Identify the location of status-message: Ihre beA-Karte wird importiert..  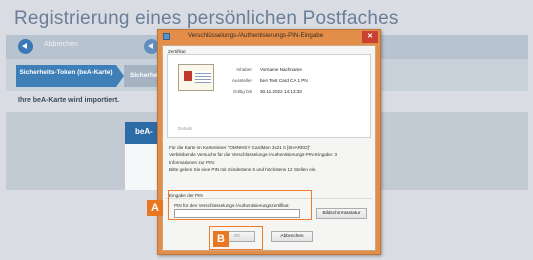
(69, 100).